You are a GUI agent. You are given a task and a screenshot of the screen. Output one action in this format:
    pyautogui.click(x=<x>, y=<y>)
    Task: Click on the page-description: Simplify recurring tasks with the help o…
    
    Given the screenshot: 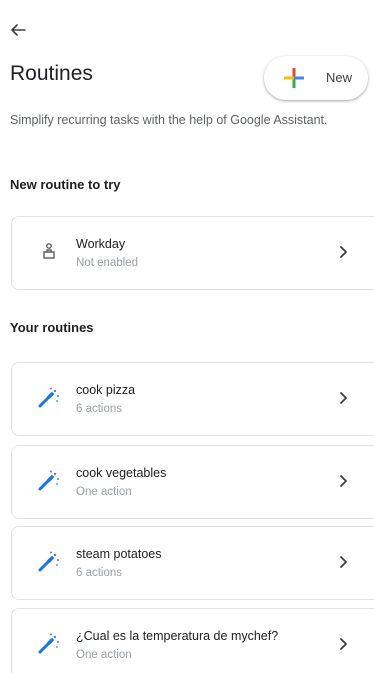 What is the action you would take?
    pyautogui.click(x=169, y=120)
    